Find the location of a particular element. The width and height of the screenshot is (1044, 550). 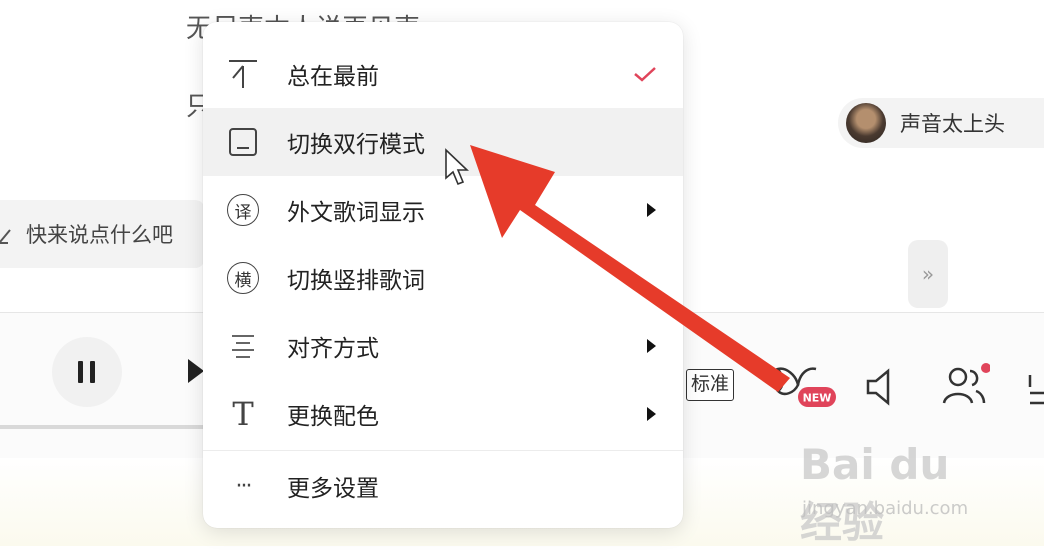

watermark: Bai du 经验 jingyan.baidu.com is located at coordinates (900, 493).